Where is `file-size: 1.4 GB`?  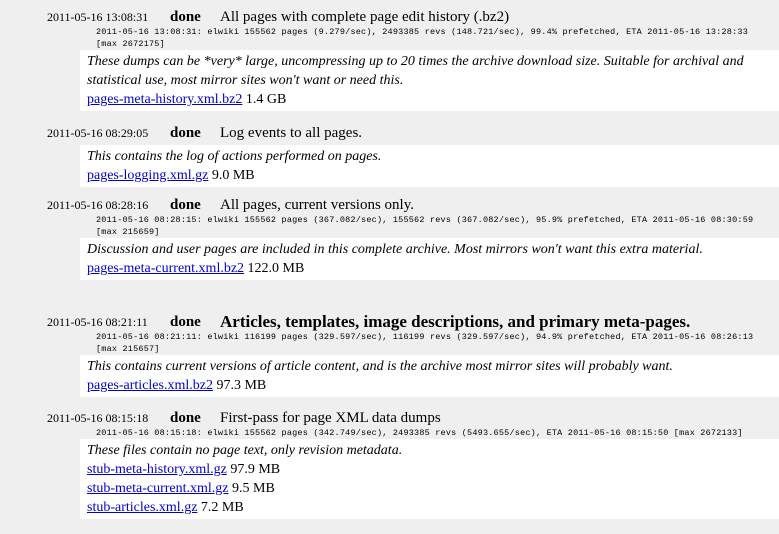
file-size: 1.4 GB is located at coordinates (266, 99).